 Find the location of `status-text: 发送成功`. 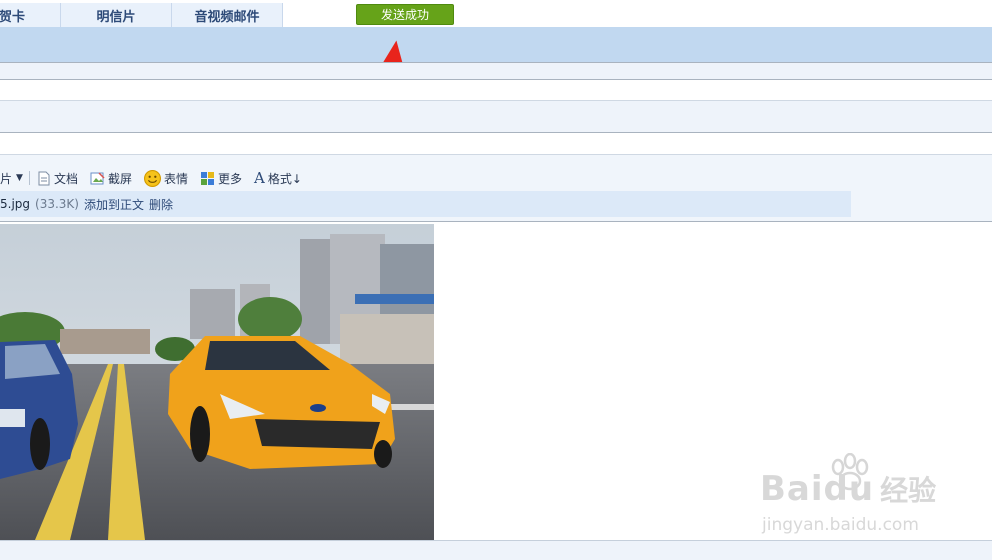

status-text: 发送成功 is located at coordinates (404, 15).